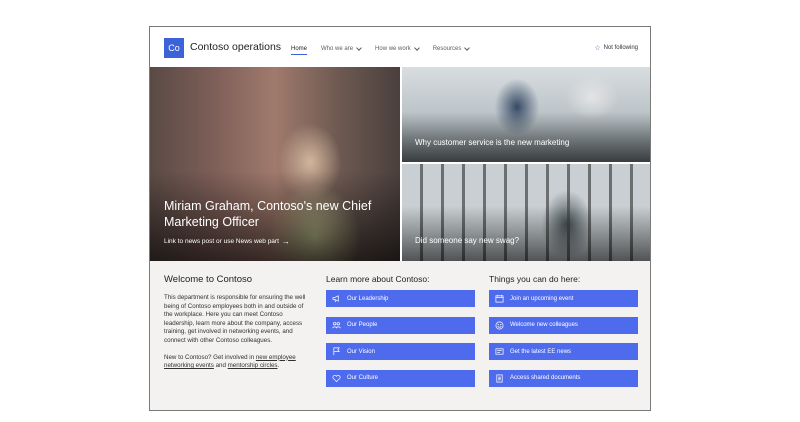  What do you see at coordinates (220, 366) in the screenshot?
I see `cta-and: and` at bounding box center [220, 366].